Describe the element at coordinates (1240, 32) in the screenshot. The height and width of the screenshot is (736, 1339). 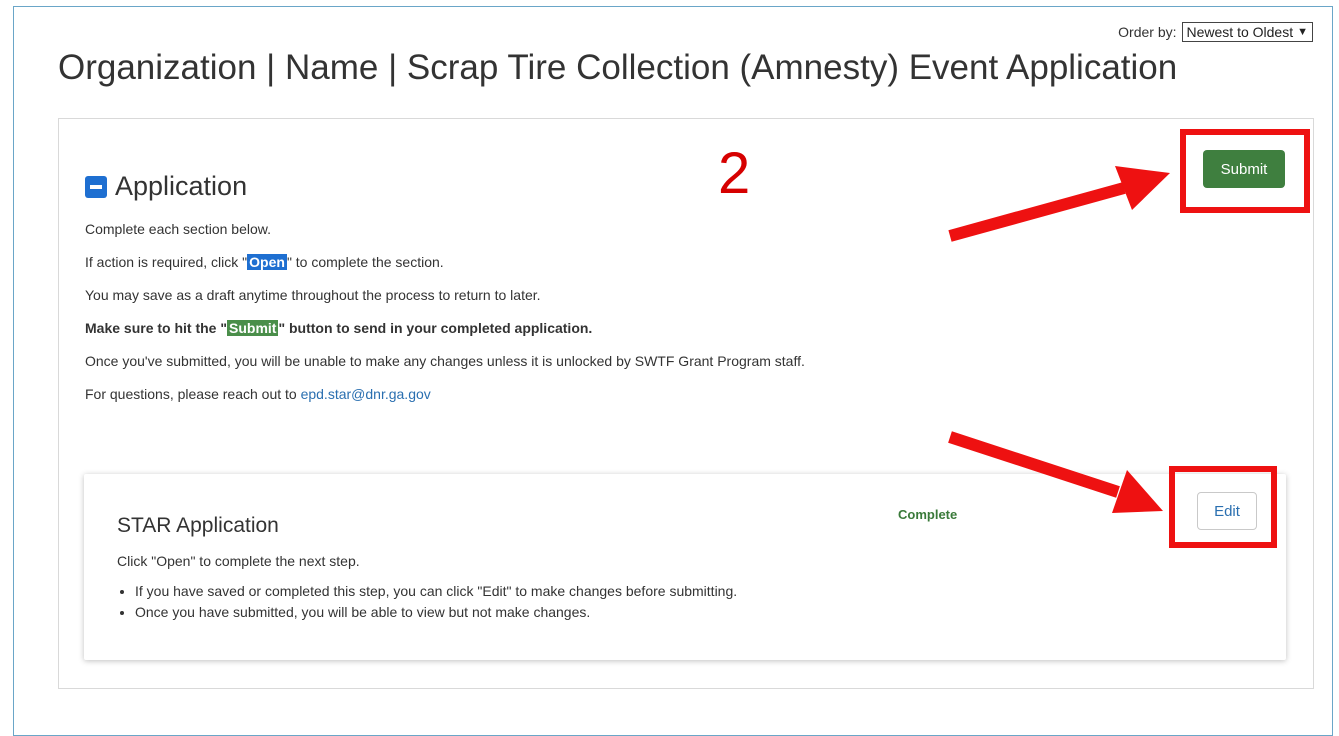
I see `order-by-value: Newest to Oldest` at that location.